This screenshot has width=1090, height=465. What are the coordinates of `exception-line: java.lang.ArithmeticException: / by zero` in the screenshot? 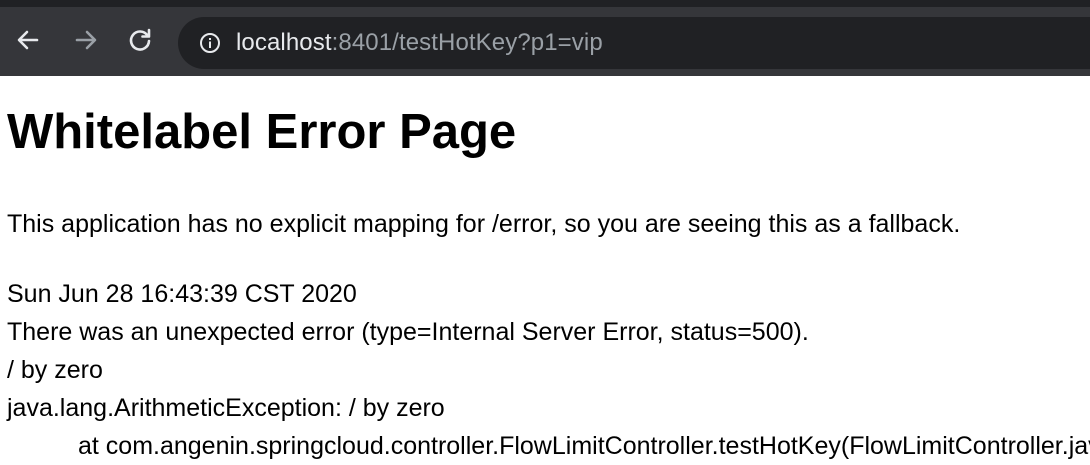 It's located at (226, 408).